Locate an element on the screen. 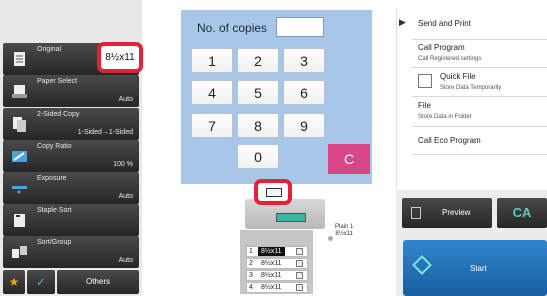 This screenshot has height=296, width=547. original-icon is located at coordinates (19, 59).